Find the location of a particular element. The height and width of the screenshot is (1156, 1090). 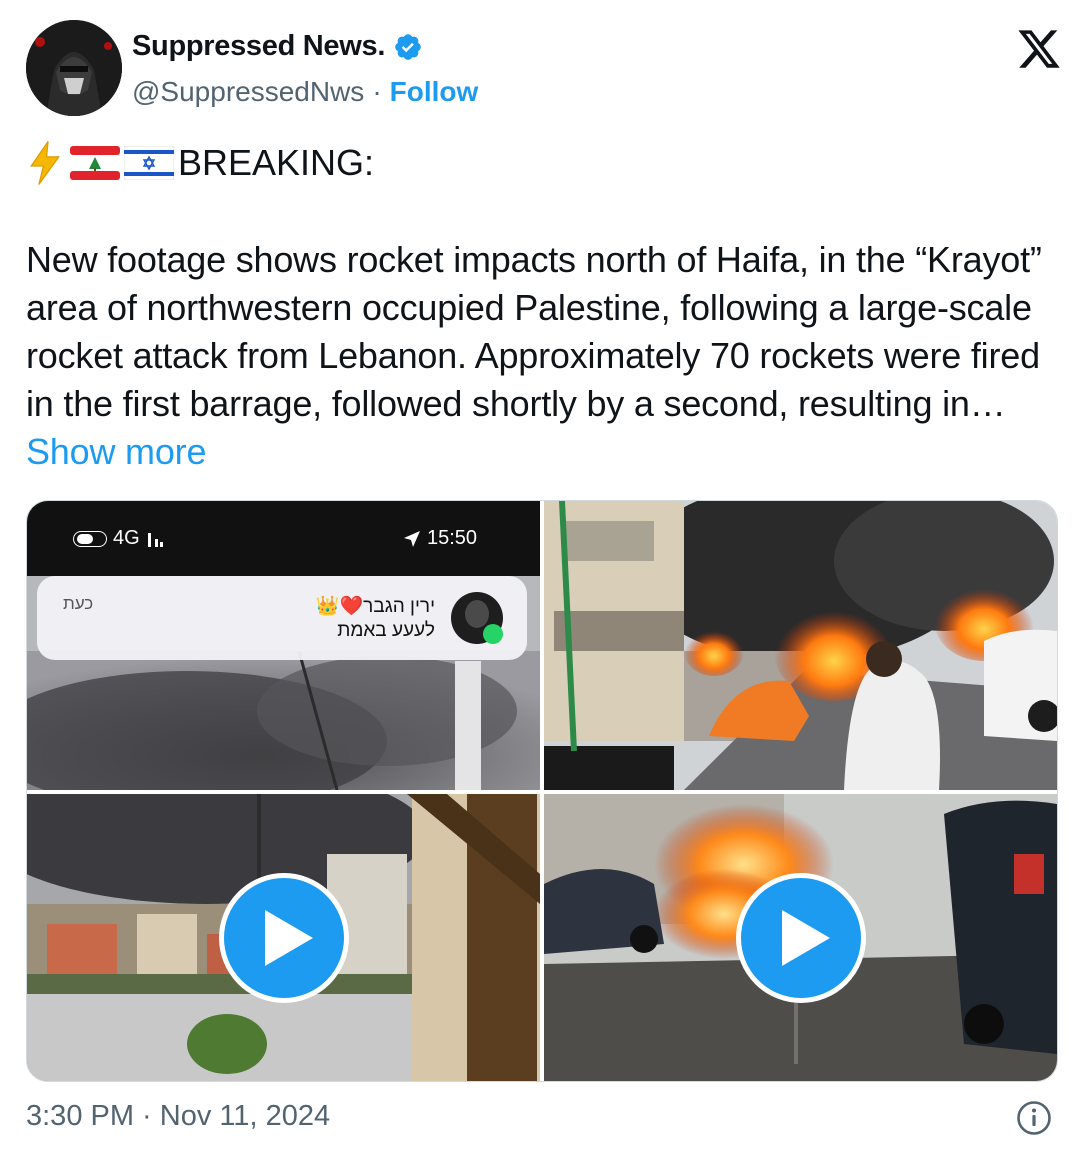

phone-time: 15:50 is located at coordinates (452, 538).